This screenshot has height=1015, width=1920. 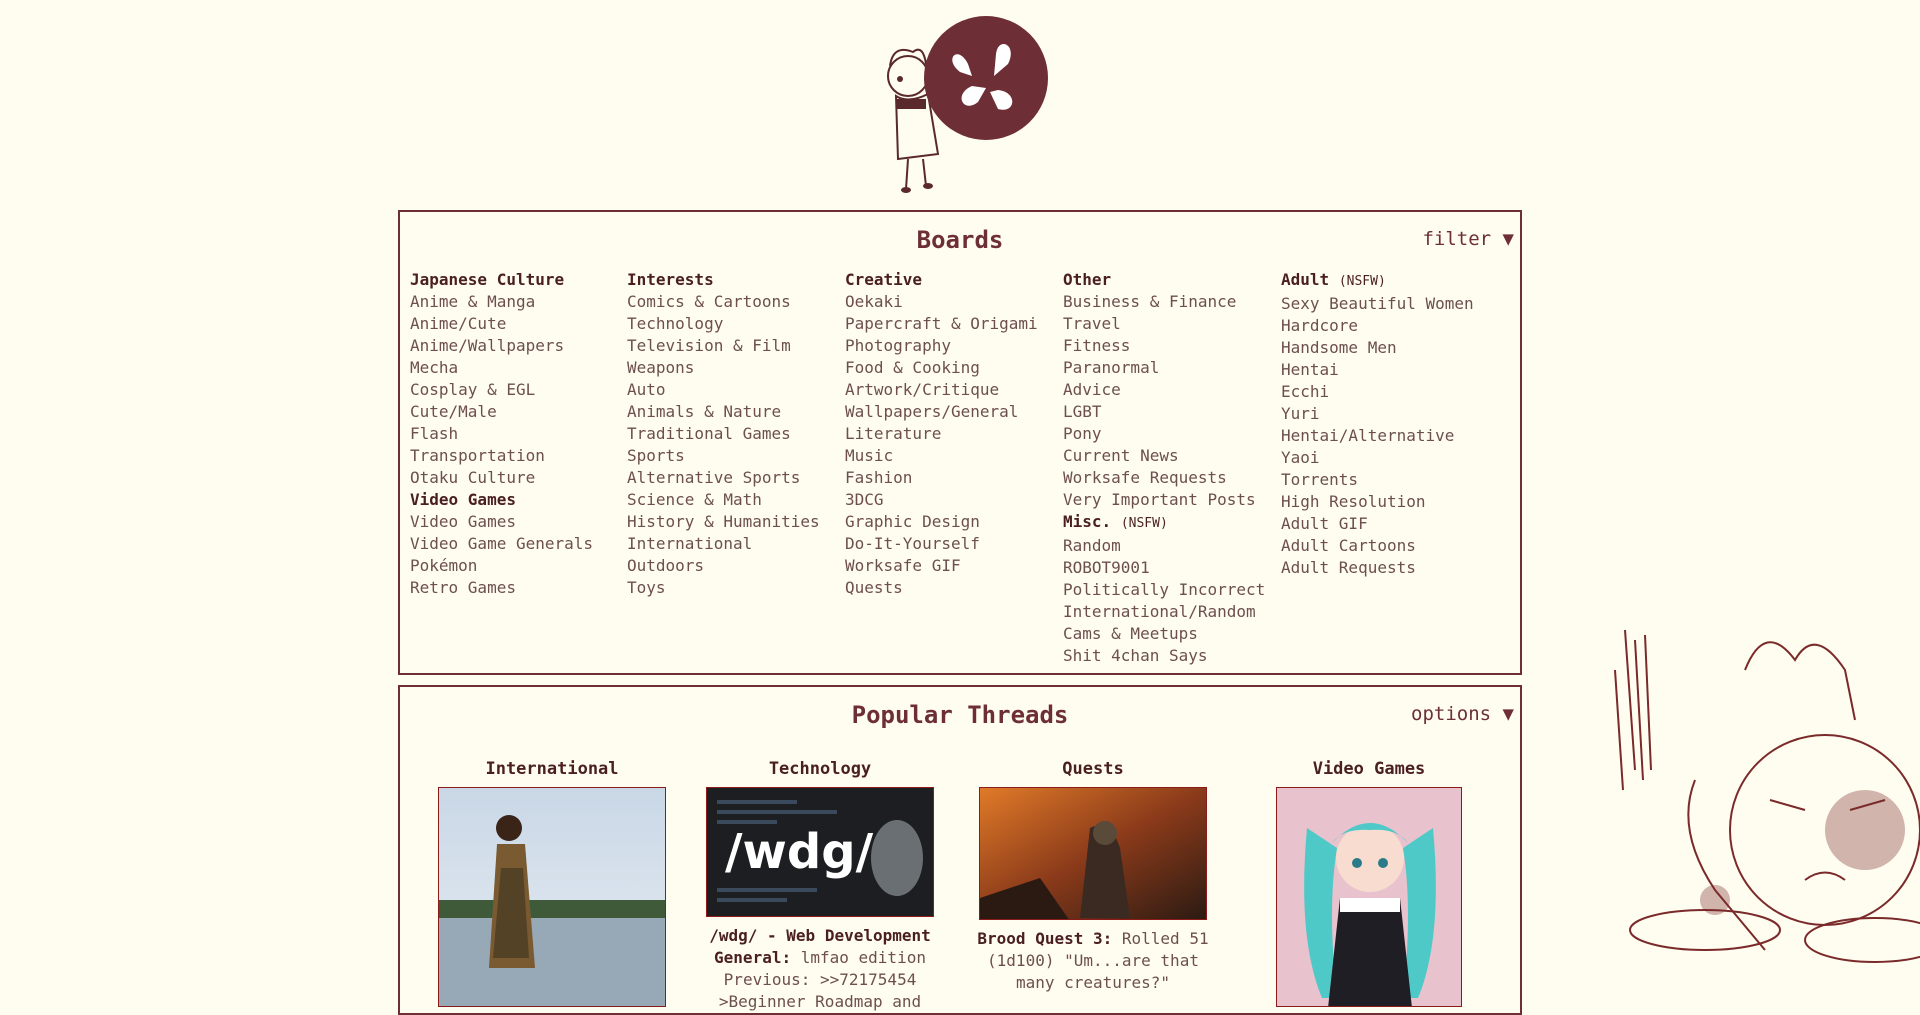 What do you see at coordinates (941, 522) in the screenshot?
I see `board-link: Graphic Design` at bounding box center [941, 522].